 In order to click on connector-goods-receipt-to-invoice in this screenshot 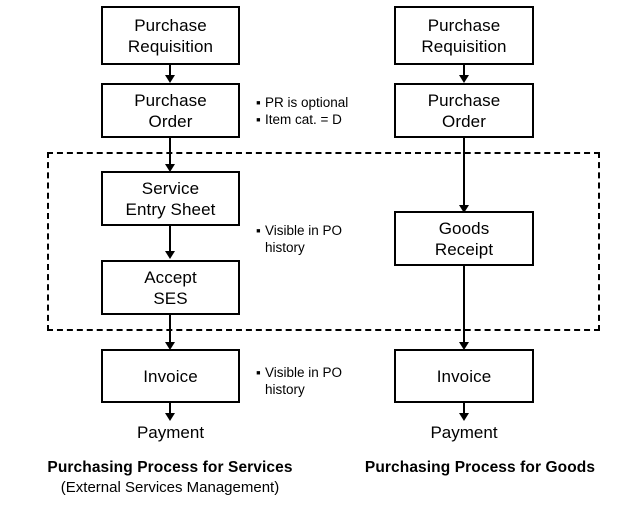, I will do `click(464, 304)`.